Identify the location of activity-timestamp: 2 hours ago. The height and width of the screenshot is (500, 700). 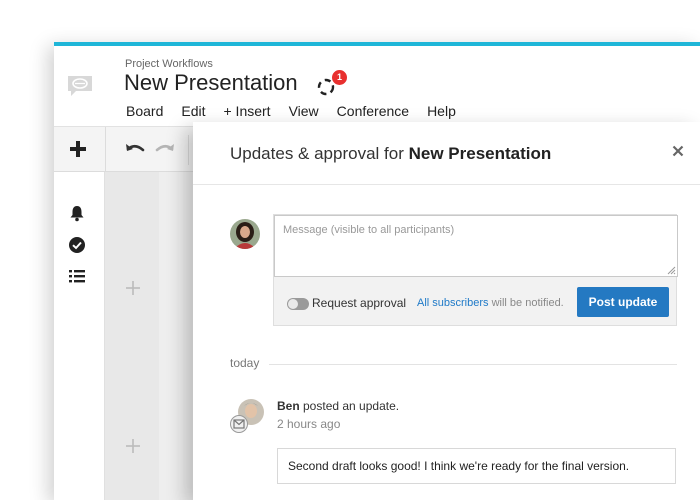
(309, 424).